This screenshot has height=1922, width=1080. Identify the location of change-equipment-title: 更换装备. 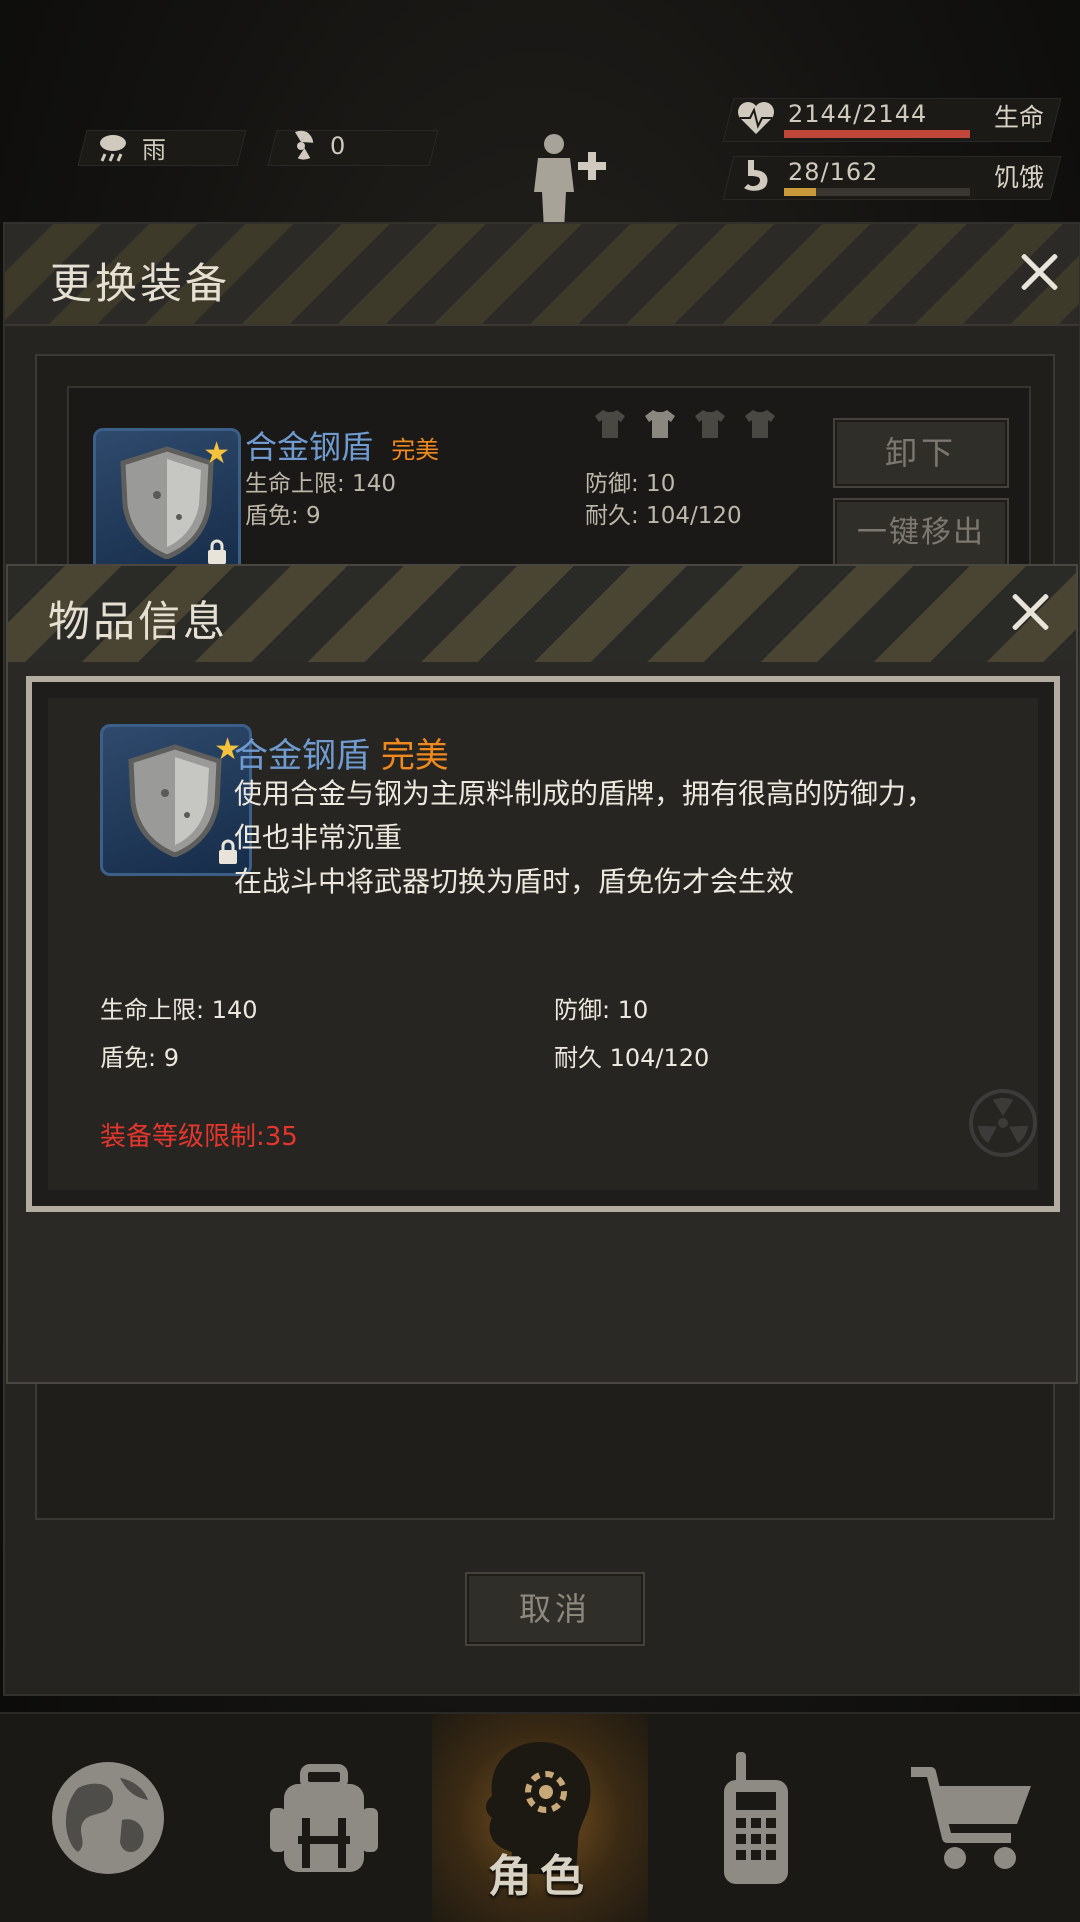
(140, 283).